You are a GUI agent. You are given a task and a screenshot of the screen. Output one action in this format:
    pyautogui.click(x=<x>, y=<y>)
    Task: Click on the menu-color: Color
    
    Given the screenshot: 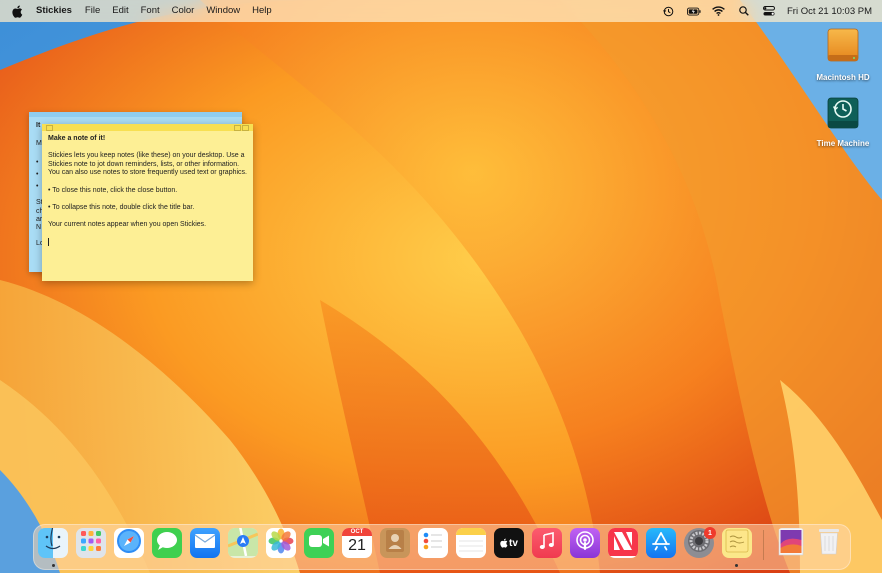 What is the action you would take?
    pyautogui.click(x=183, y=11)
    